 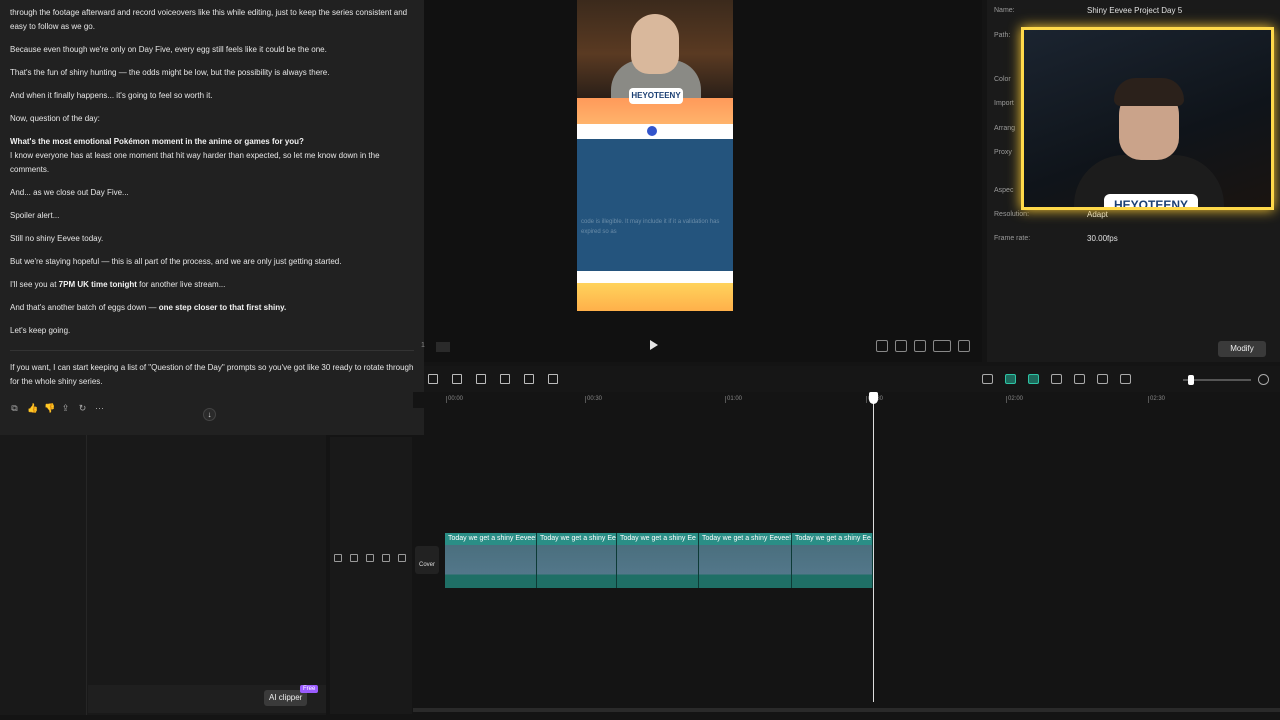 I want to click on ruler-tick: 00:00, so click(x=454, y=399).